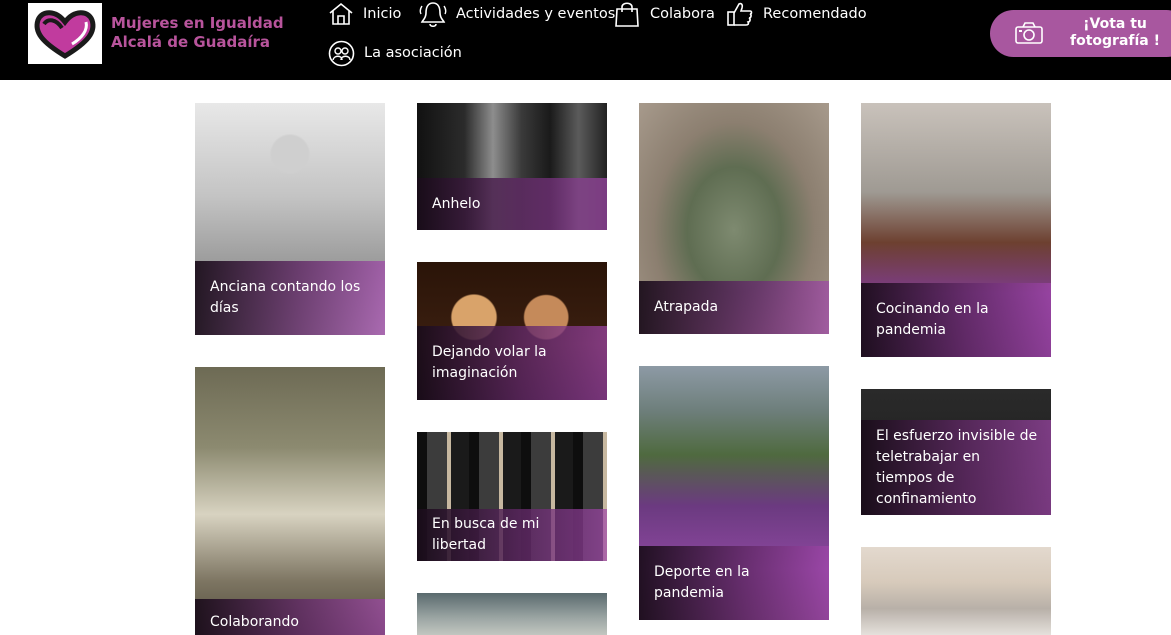 This screenshot has width=1171, height=635. I want to click on vote-line1: ¡Vota tu, so click(1115, 24).